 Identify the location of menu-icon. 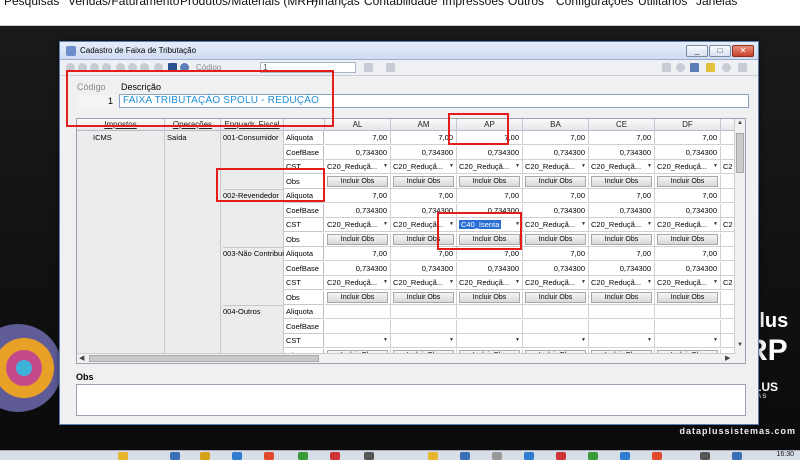
(742, 67).